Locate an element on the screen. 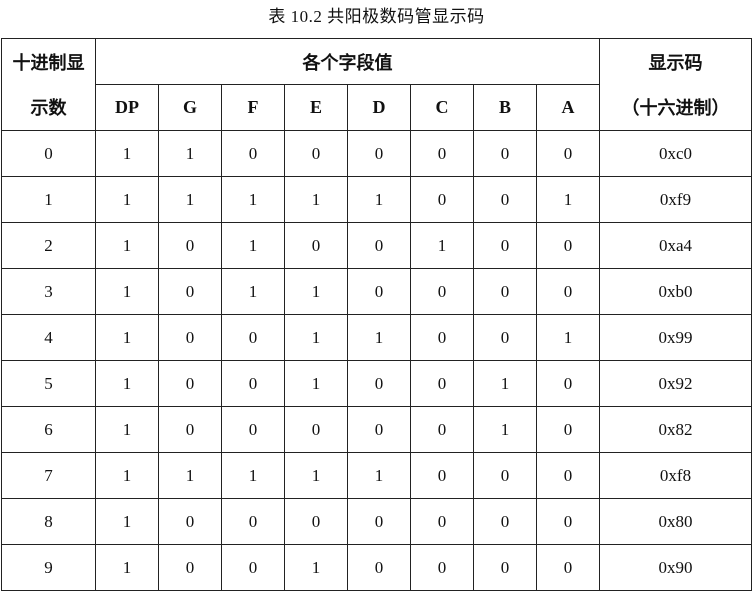 The image size is (753, 606). segment-values-header: 各个字段值 is located at coordinates (347, 61).